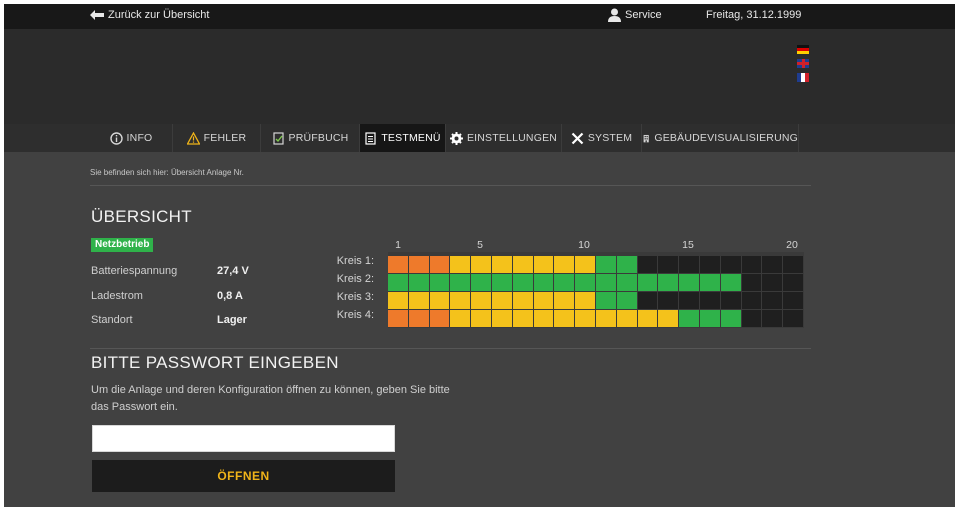 The width and height of the screenshot is (959, 511). What do you see at coordinates (643, 15) in the screenshot?
I see `service-label: Service` at bounding box center [643, 15].